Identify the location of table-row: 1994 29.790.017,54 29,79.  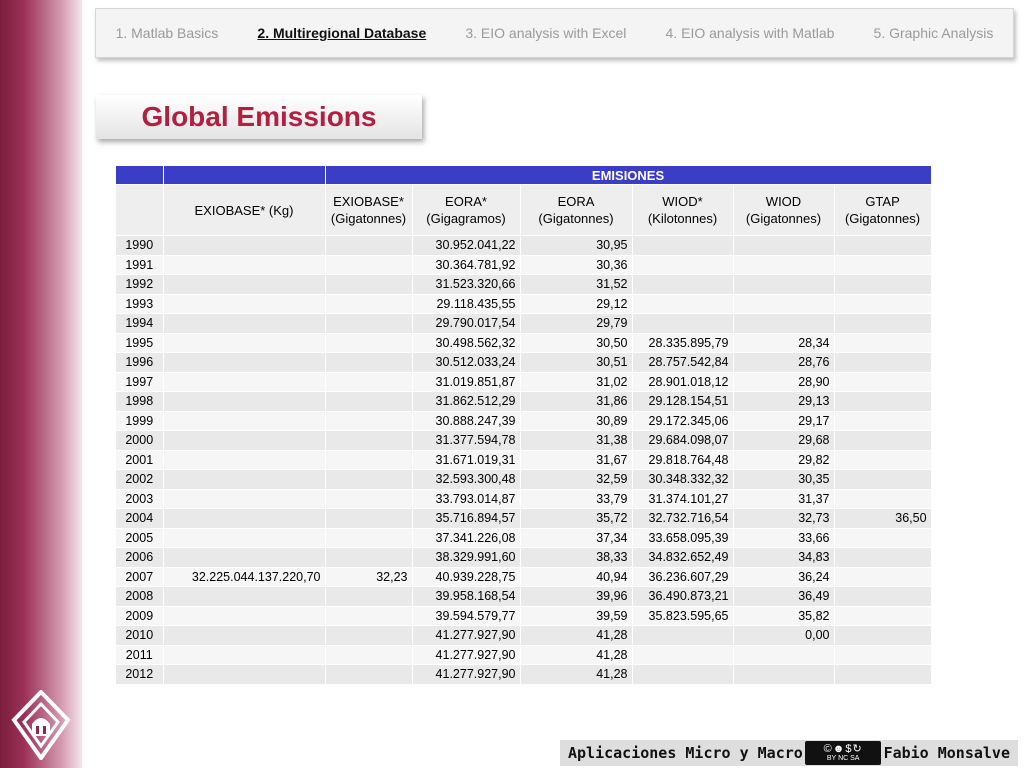
(524, 323).